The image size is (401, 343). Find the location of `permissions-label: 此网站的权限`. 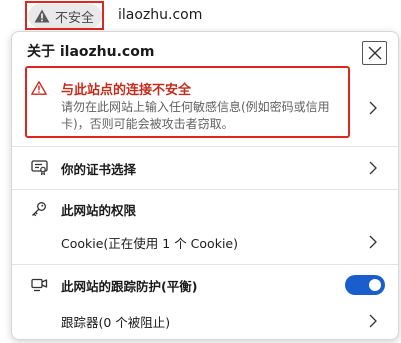

permissions-label: 此网站的权限 is located at coordinates (99, 210).